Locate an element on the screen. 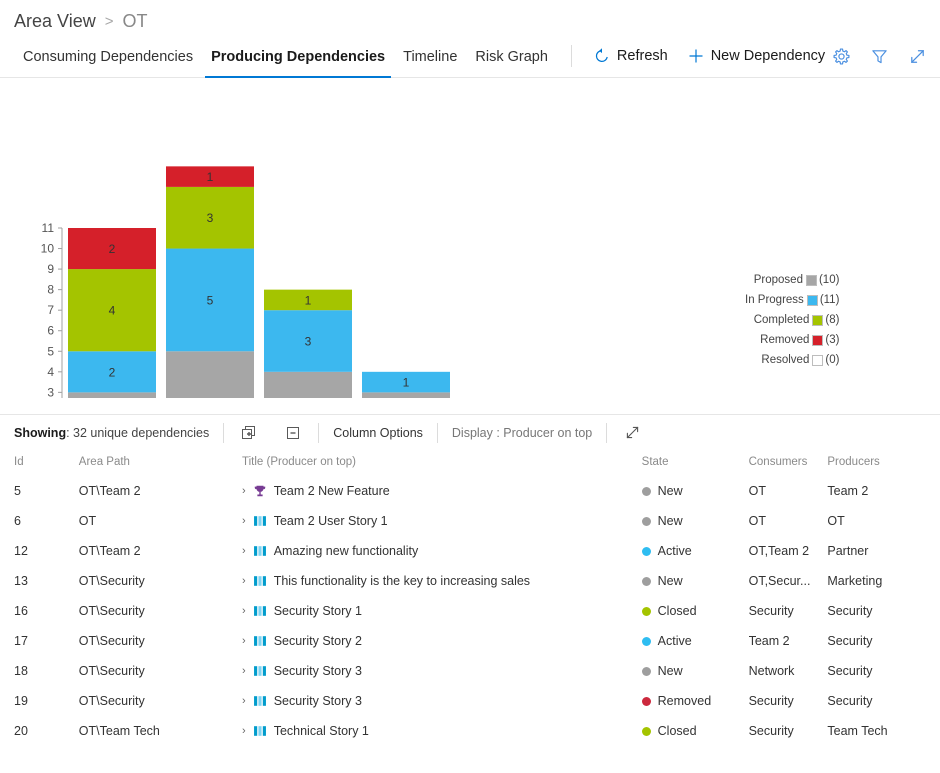 This screenshot has height=773, width=940. row-area-path: OT\Team 2 is located at coordinates (109, 551).